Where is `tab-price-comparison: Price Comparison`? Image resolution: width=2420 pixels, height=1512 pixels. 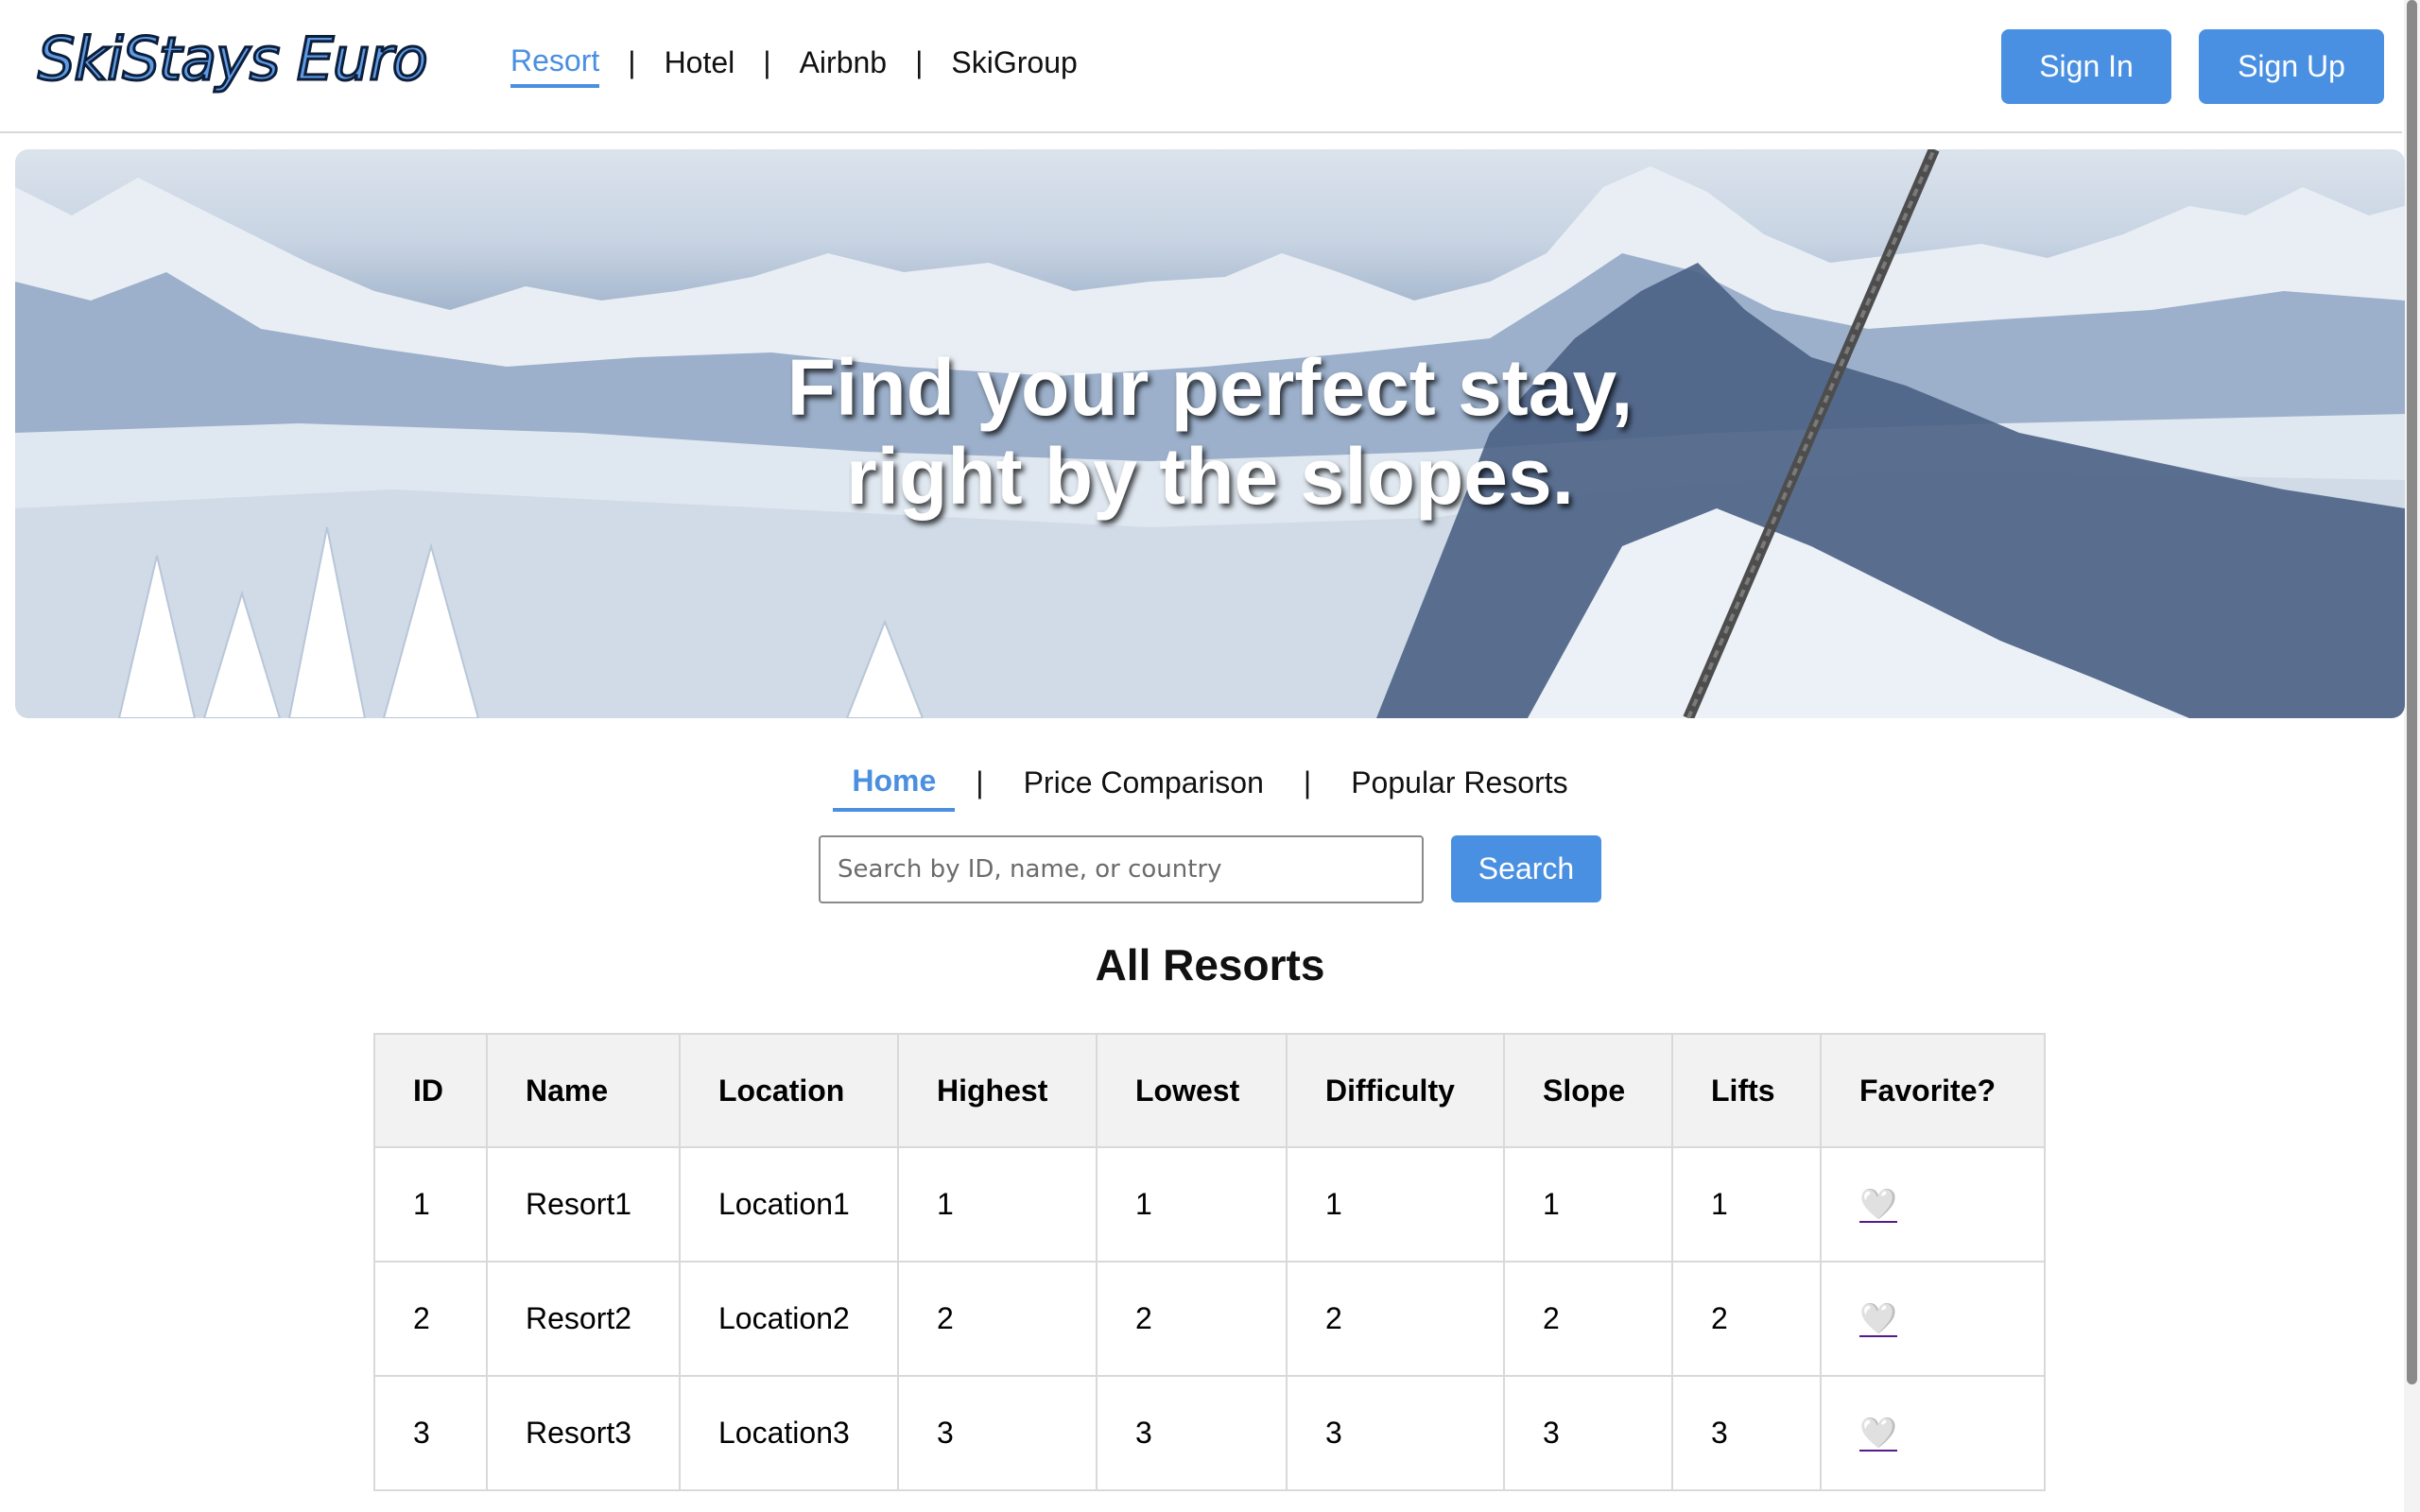
tab-price-comparison: Price Comparison is located at coordinates (1144, 787).